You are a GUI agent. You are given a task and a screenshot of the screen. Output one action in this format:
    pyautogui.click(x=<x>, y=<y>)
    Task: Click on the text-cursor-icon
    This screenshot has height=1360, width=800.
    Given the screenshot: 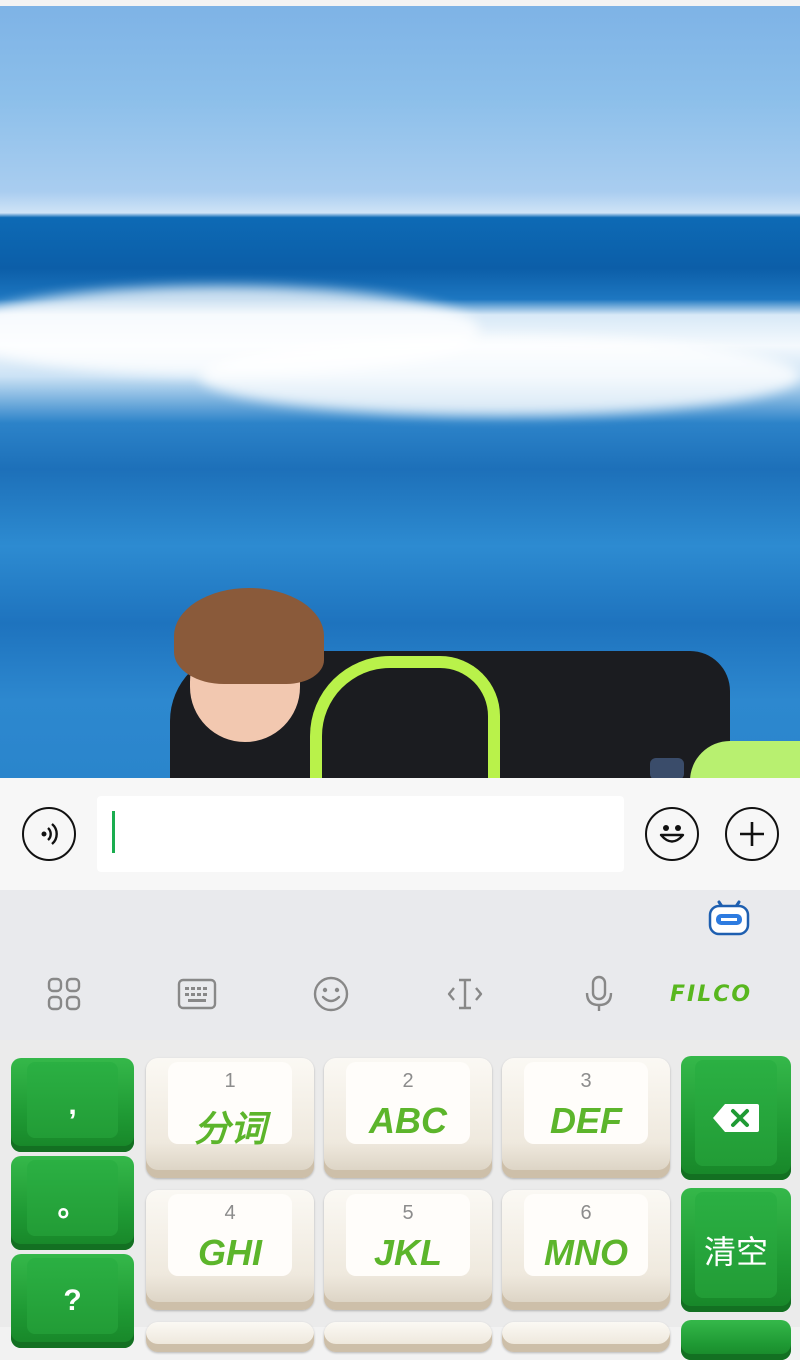 What is the action you would take?
    pyautogui.click(x=465, y=994)
    